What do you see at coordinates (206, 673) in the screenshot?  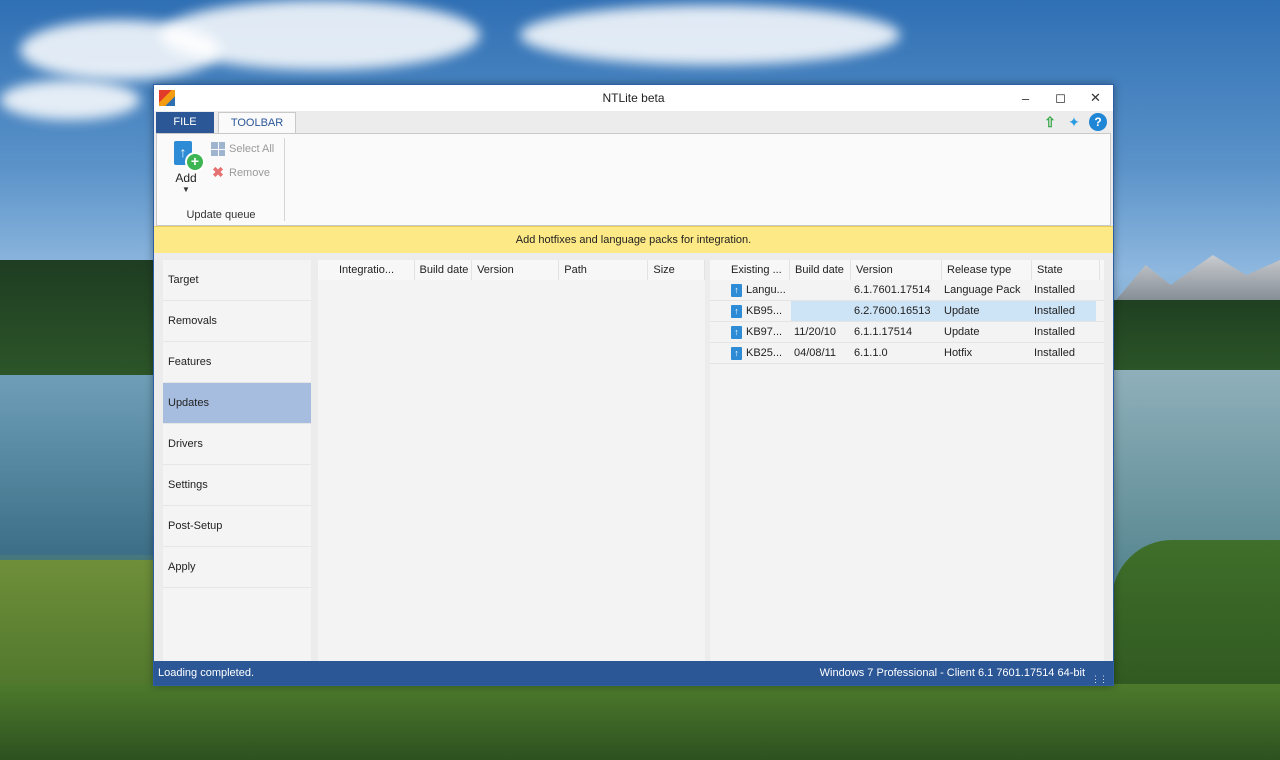 I see `status-text: Loading completed.` at bounding box center [206, 673].